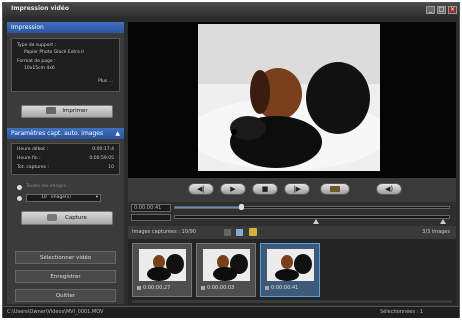 This screenshot has width=462, height=320. Describe the element at coordinates (19, 187) in the screenshot. I see `all-images-radio` at that location.